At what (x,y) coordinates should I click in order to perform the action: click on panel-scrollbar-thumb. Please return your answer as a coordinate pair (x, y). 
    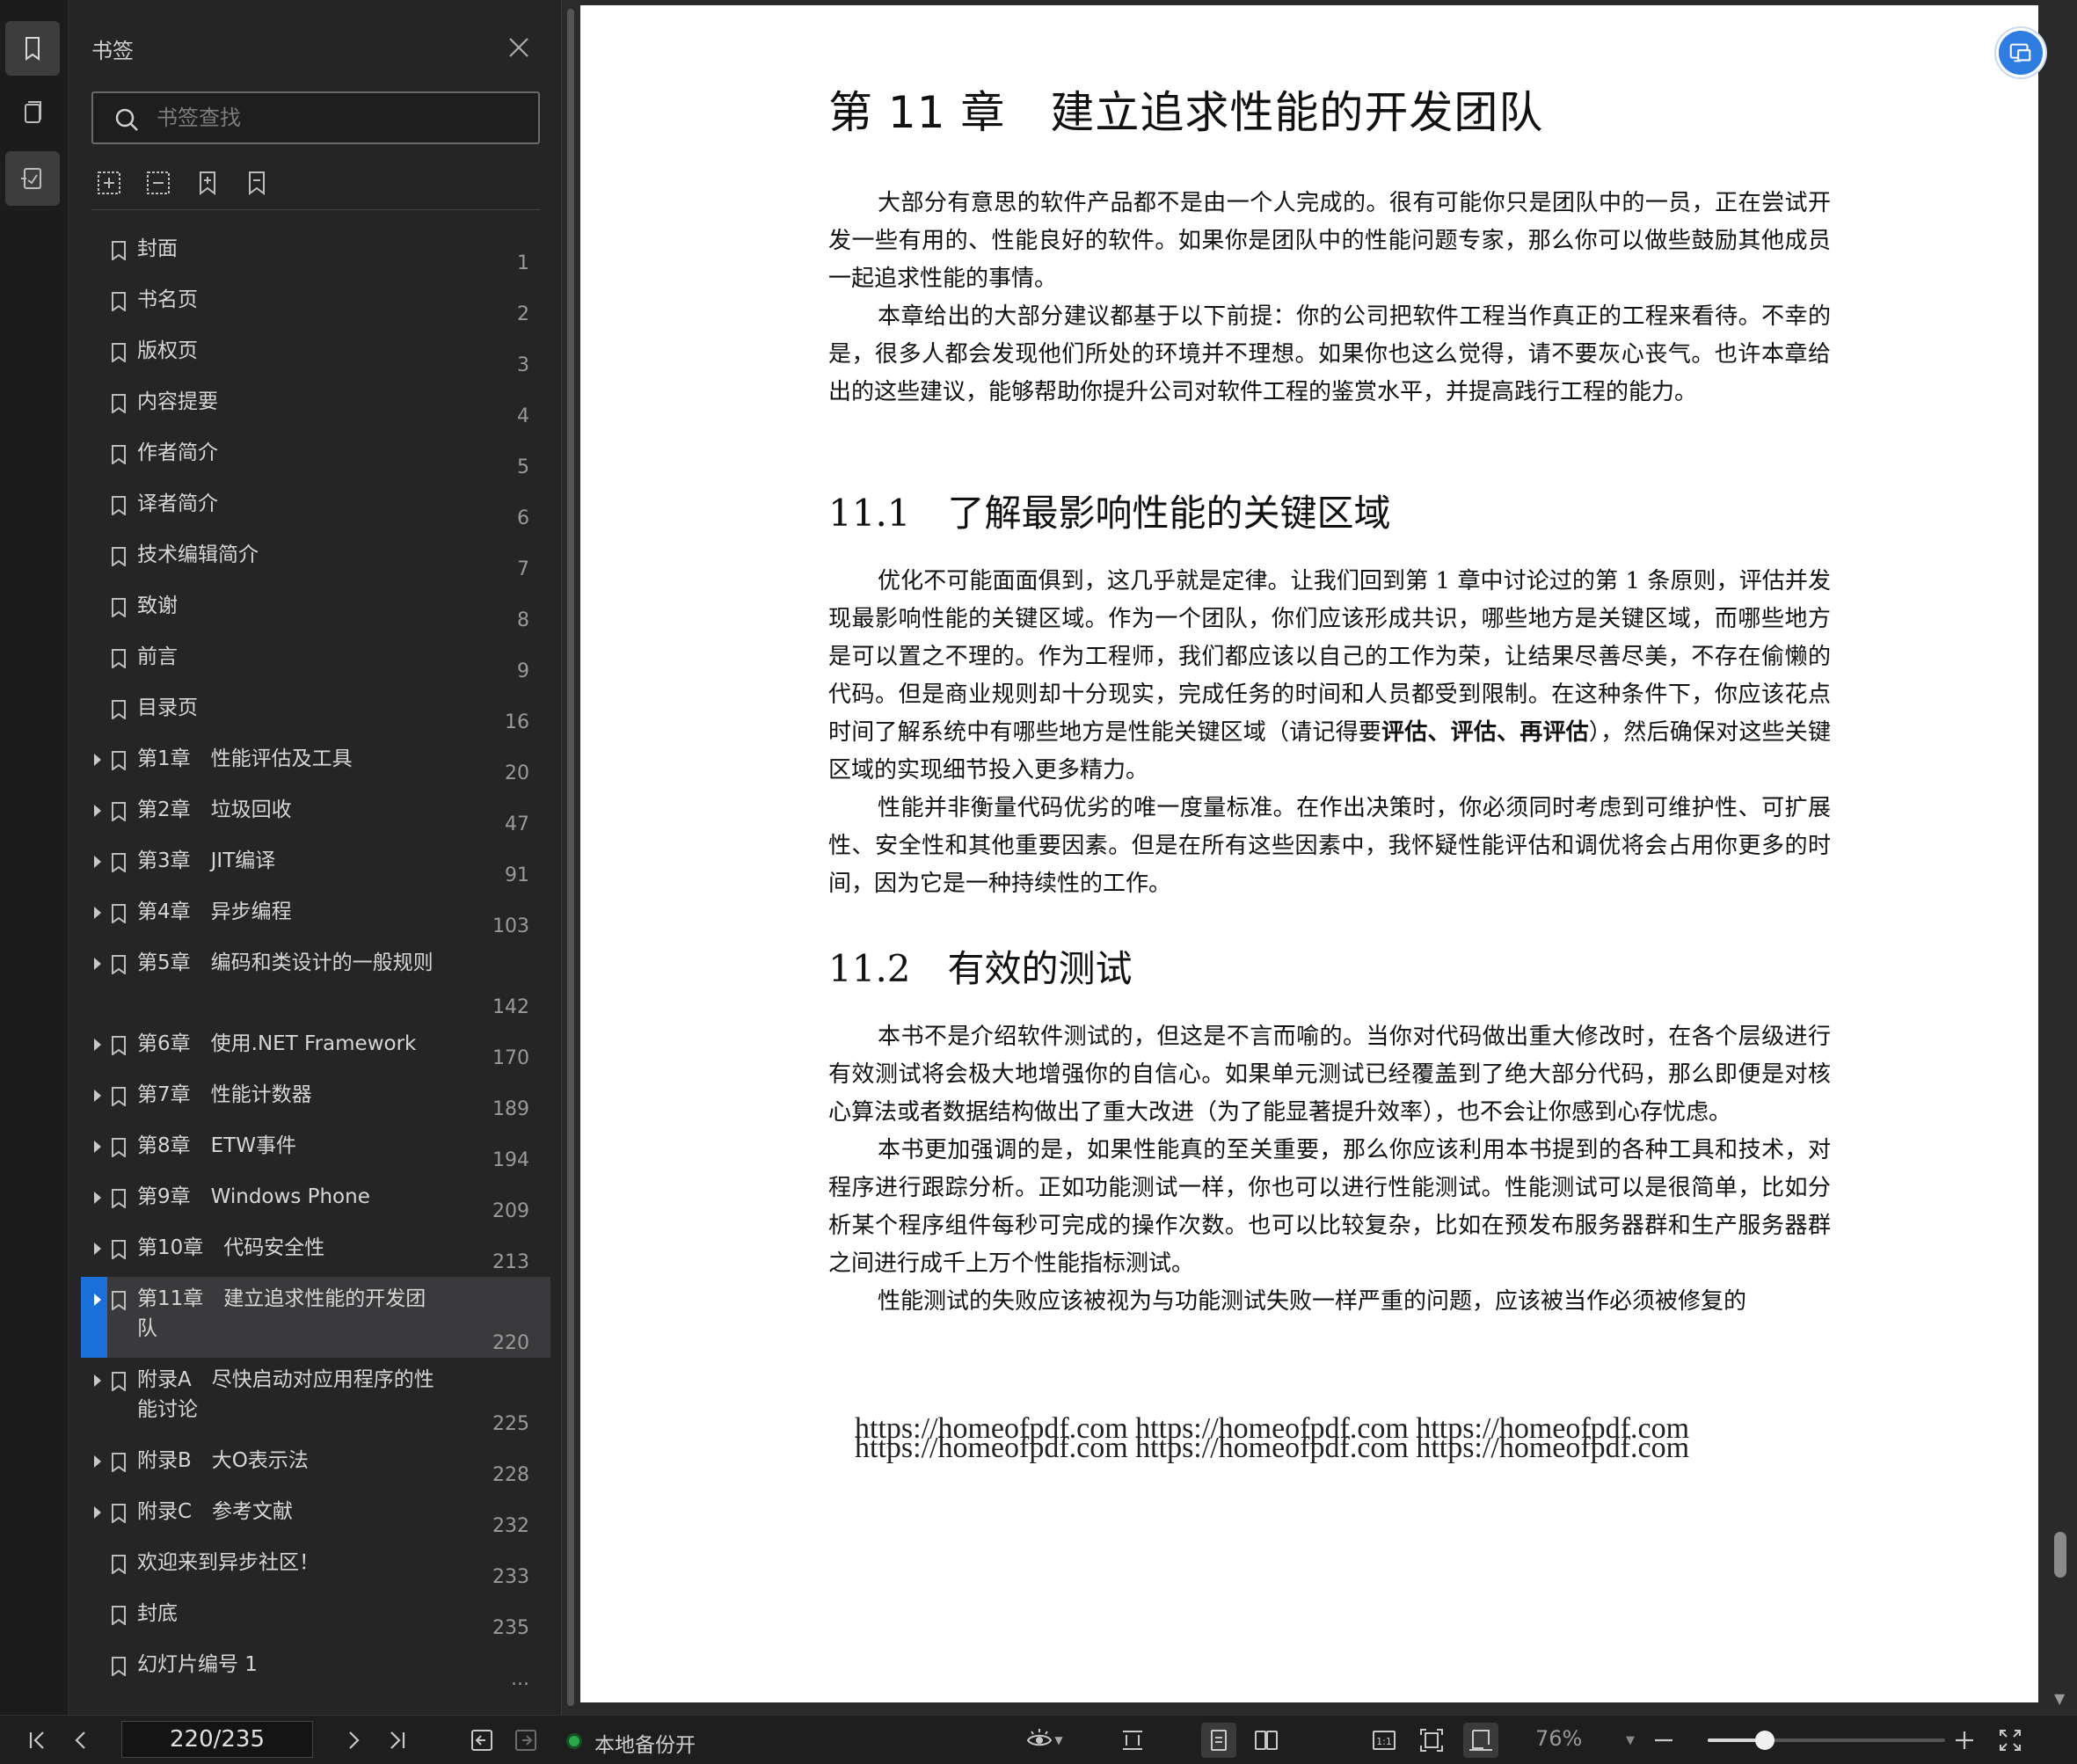
    Looking at the image, I should click on (570, 857).